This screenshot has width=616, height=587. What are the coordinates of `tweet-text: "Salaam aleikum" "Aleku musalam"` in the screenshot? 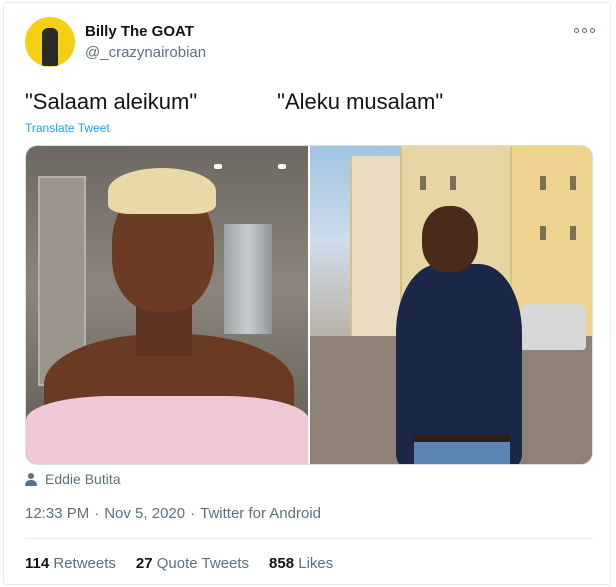 It's located at (234, 102).